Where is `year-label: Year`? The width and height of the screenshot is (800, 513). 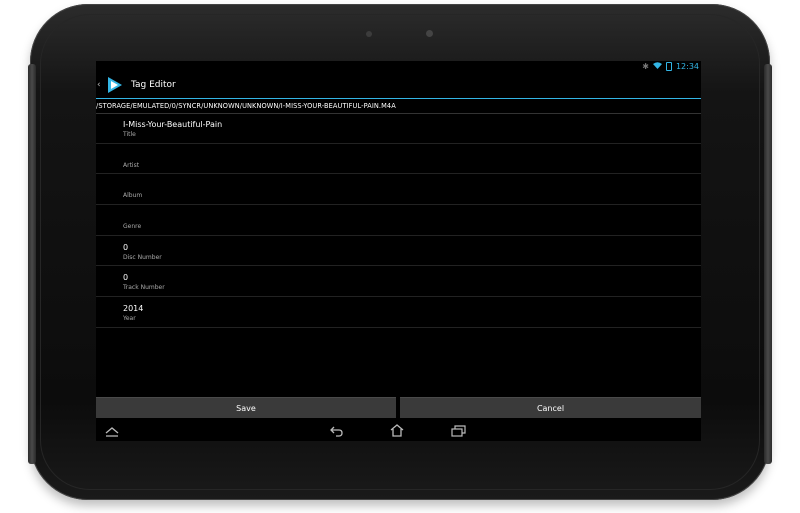
year-label: Year is located at coordinates (129, 319).